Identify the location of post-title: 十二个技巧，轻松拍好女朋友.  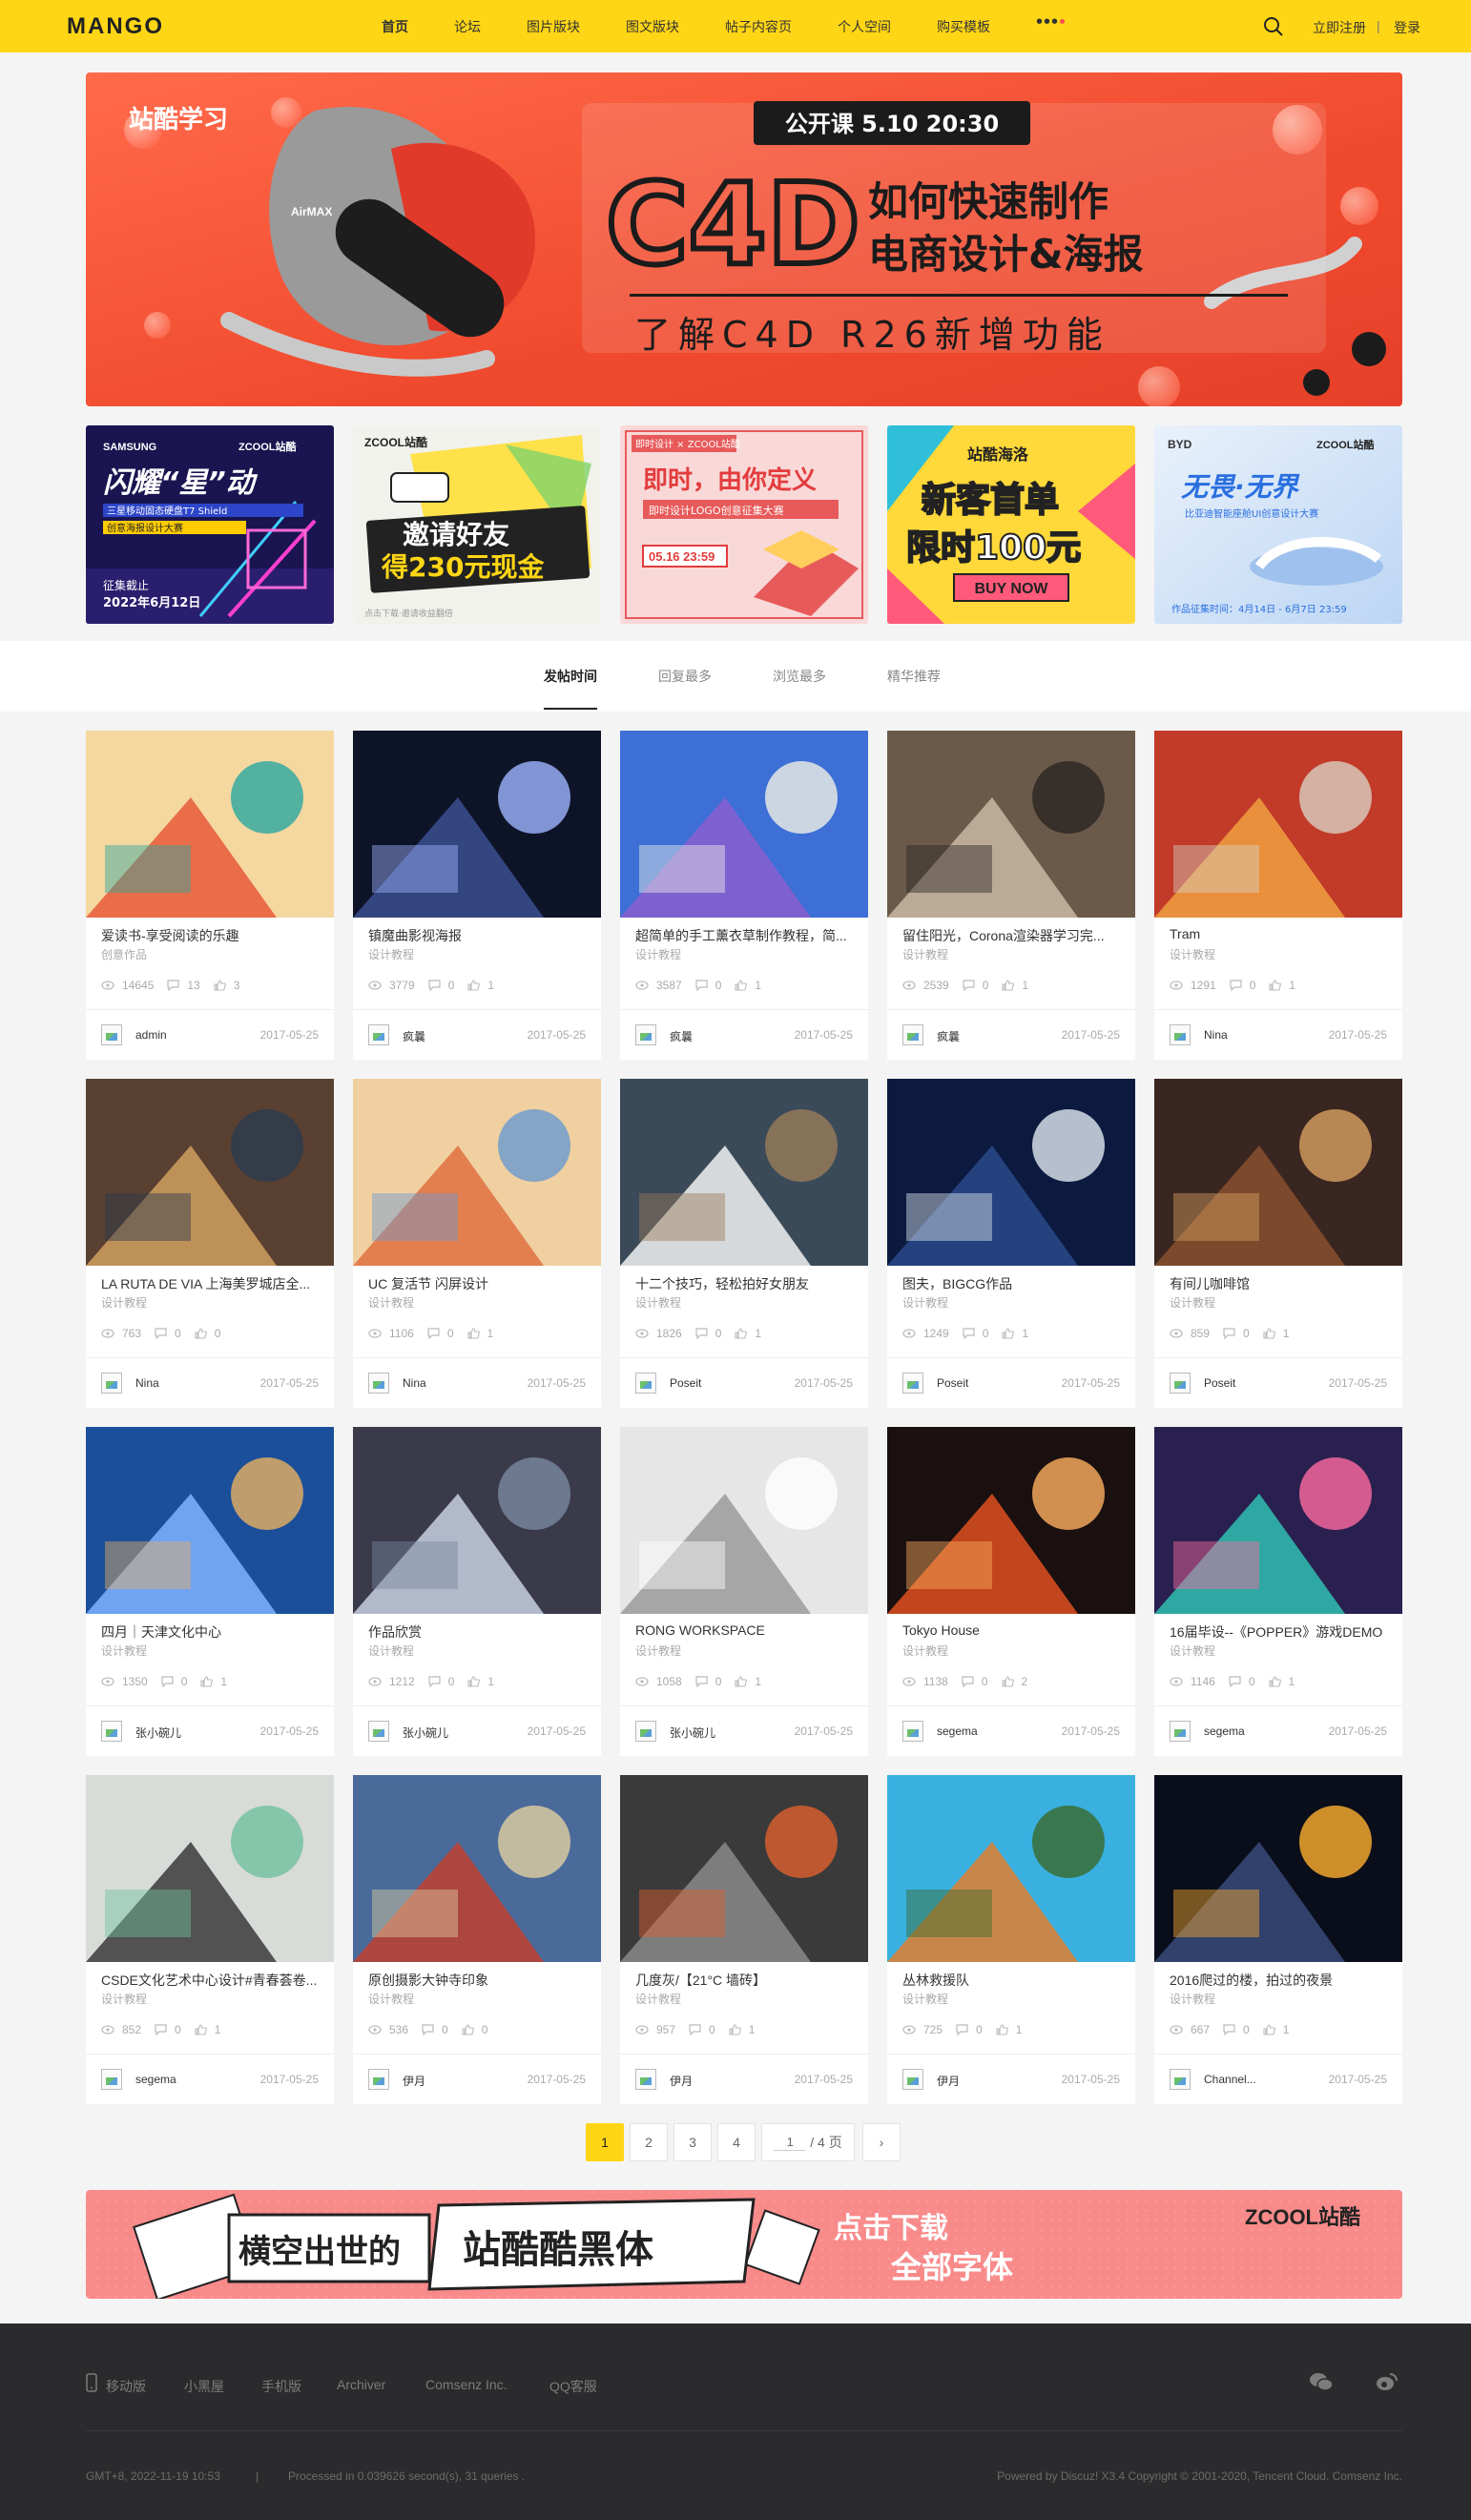
(746, 1283).